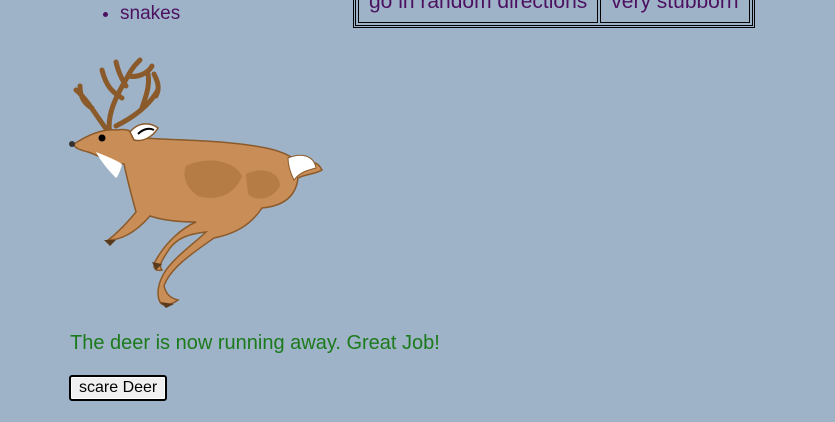 The width and height of the screenshot is (835, 422). What do you see at coordinates (255, 343) in the screenshot?
I see `status-message: The deer is now running away. Great Job!` at bounding box center [255, 343].